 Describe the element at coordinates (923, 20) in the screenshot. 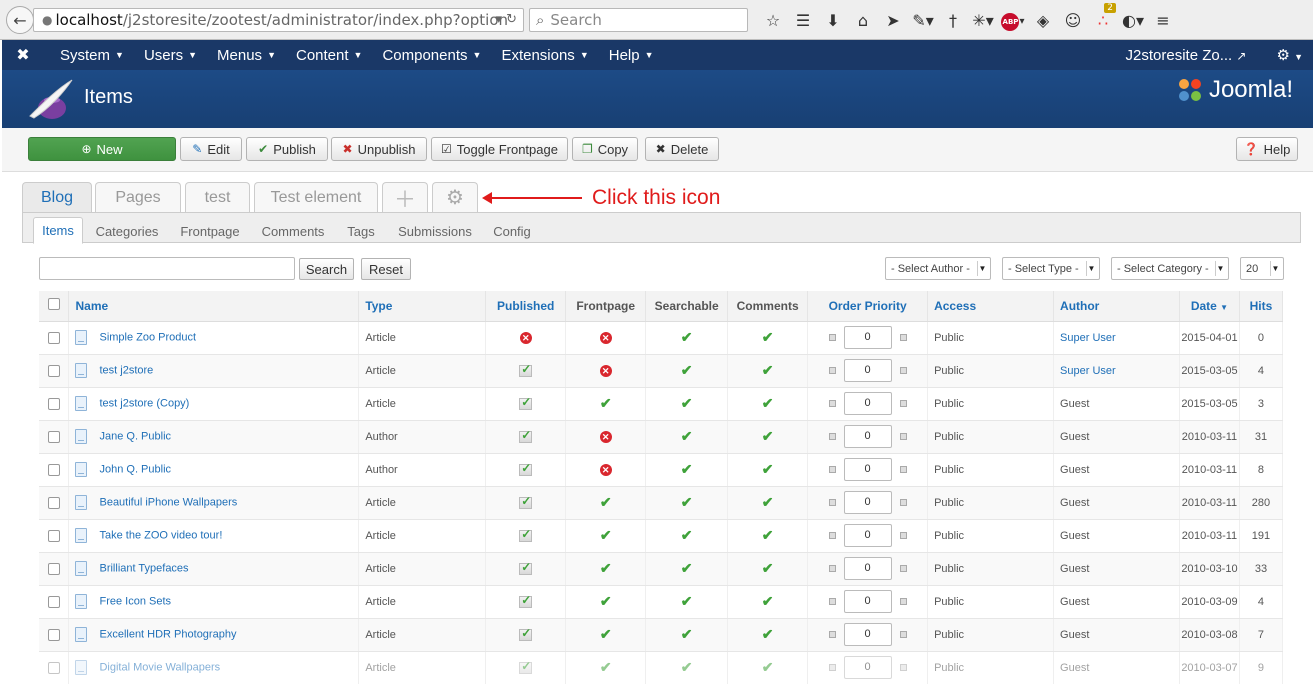

I see `eyedropper-icon: ✎▾` at that location.